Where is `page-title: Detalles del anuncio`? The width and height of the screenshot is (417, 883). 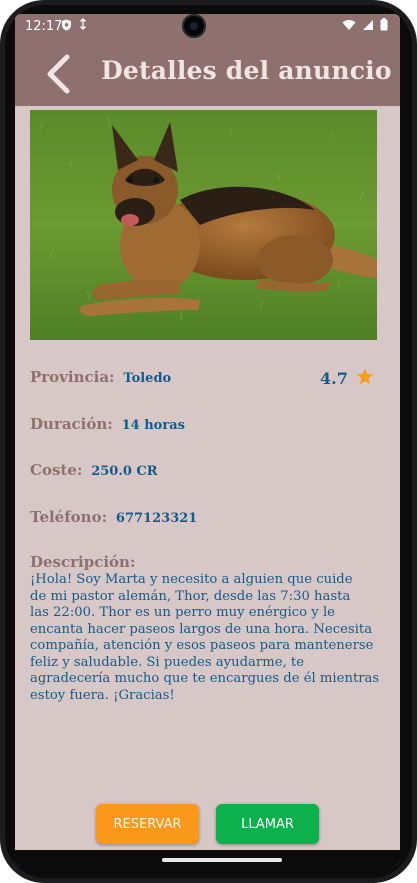
page-title: Detalles del anuncio is located at coordinates (246, 70).